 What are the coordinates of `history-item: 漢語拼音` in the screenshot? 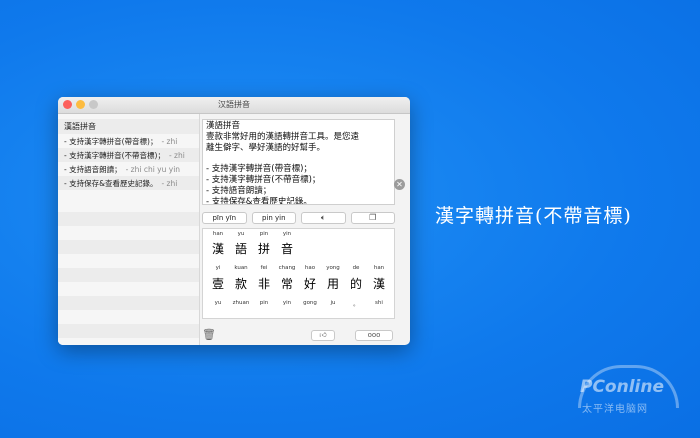 It's located at (128, 126).